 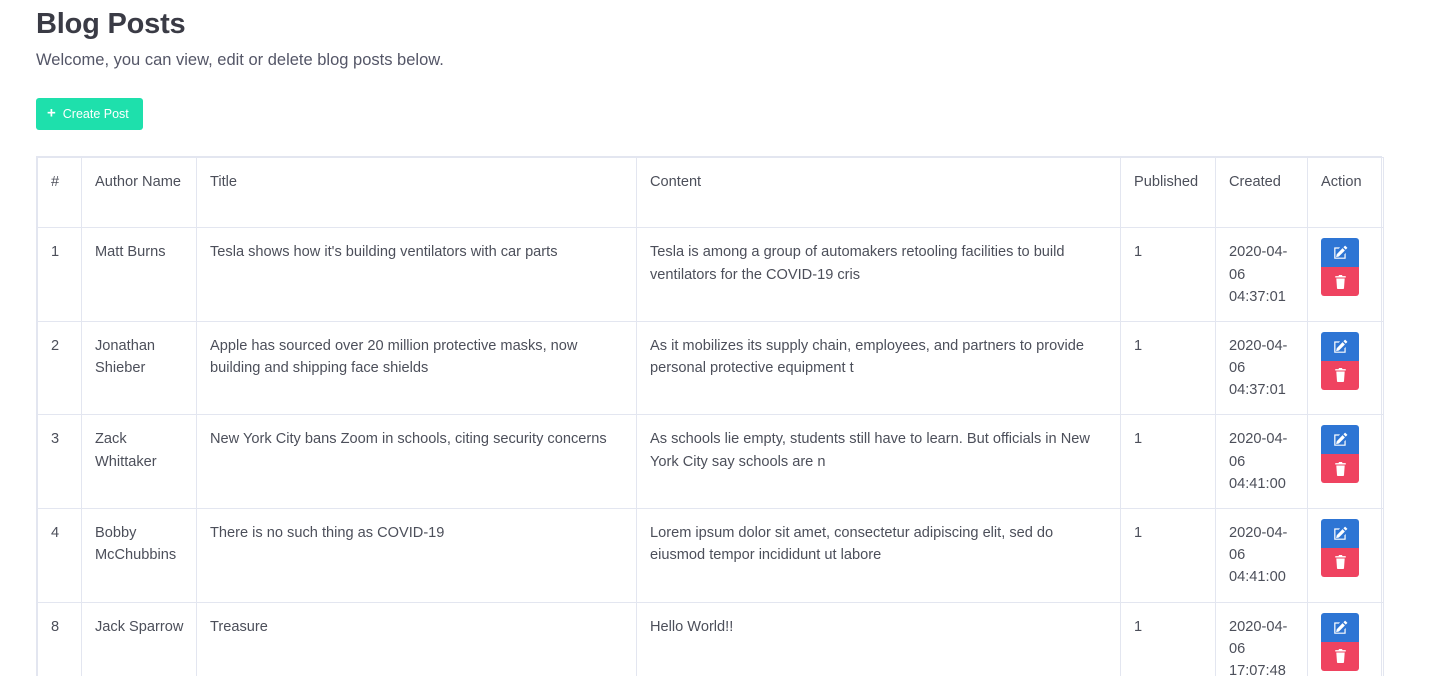 What do you see at coordinates (51, 113) in the screenshot?
I see `plus-icon: +` at bounding box center [51, 113].